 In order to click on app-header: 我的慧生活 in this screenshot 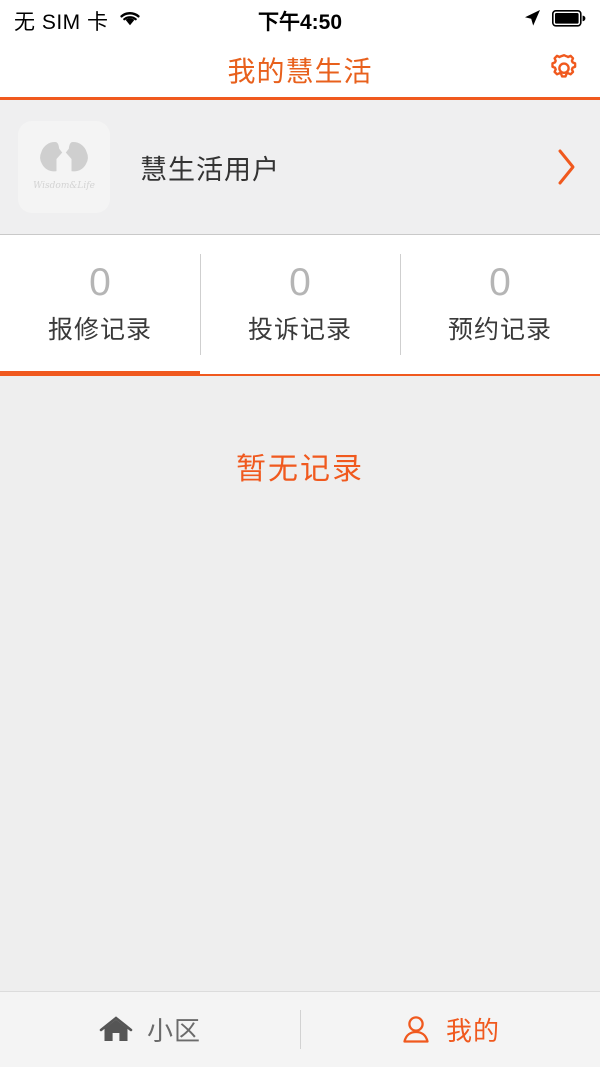, I will do `click(300, 71)`.